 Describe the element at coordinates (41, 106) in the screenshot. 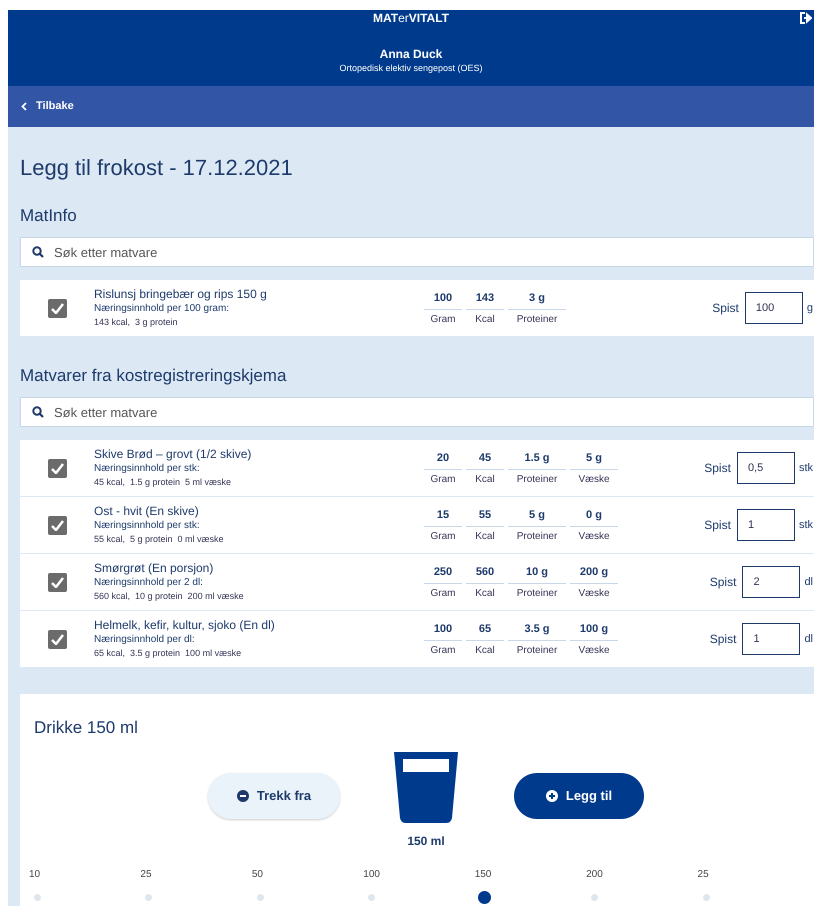

I see `back-link: Tilbake` at that location.